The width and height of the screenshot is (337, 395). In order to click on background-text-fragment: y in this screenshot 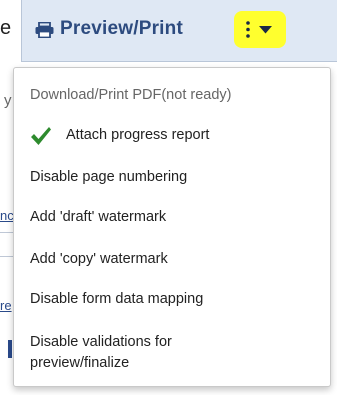, I will do `click(8, 100)`.